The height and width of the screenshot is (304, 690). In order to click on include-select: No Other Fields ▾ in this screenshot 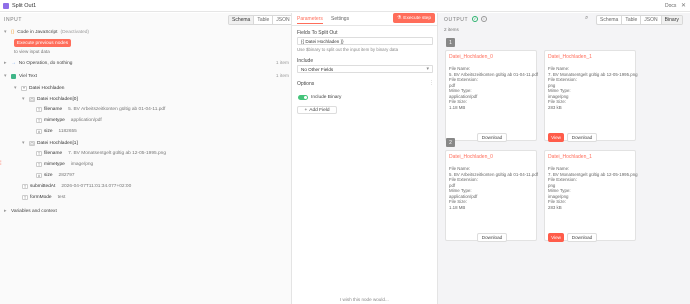, I will do `click(365, 69)`.